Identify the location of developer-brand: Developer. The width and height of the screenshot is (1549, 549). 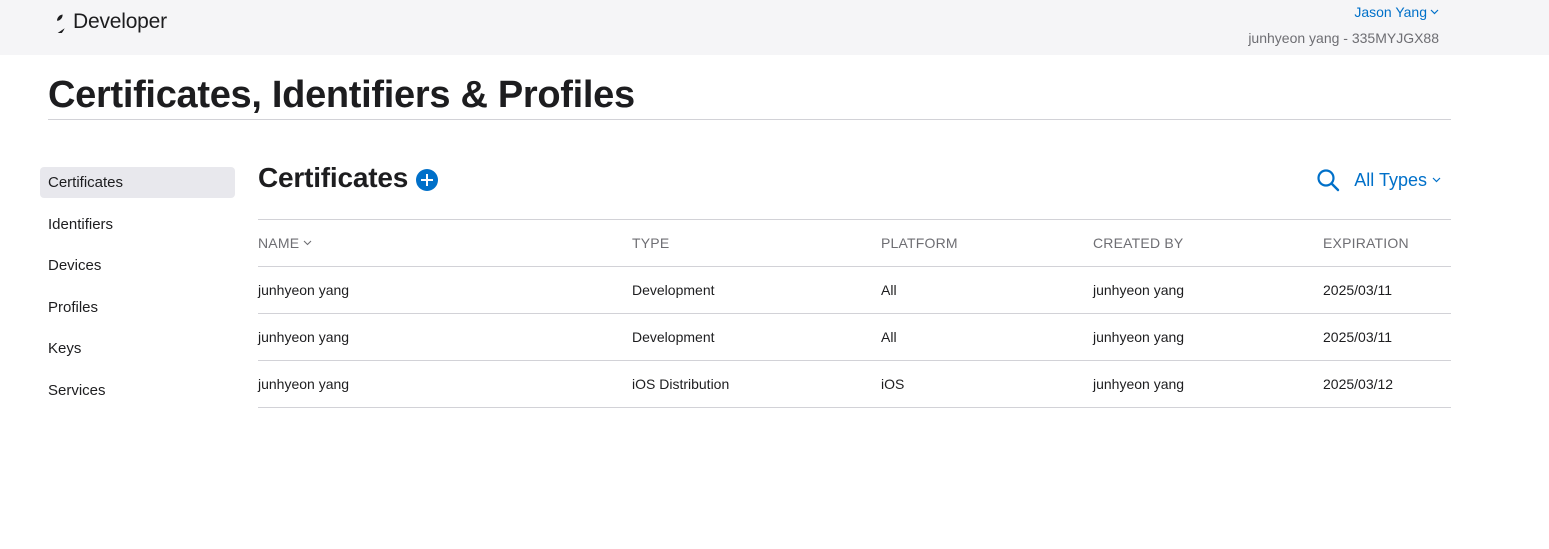
(107, 22).